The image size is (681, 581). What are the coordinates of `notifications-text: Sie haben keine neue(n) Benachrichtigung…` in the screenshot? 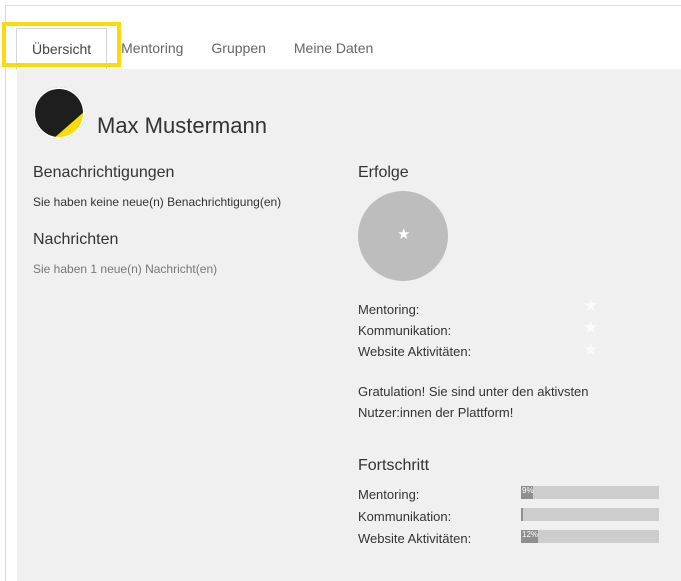 It's located at (157, 202).